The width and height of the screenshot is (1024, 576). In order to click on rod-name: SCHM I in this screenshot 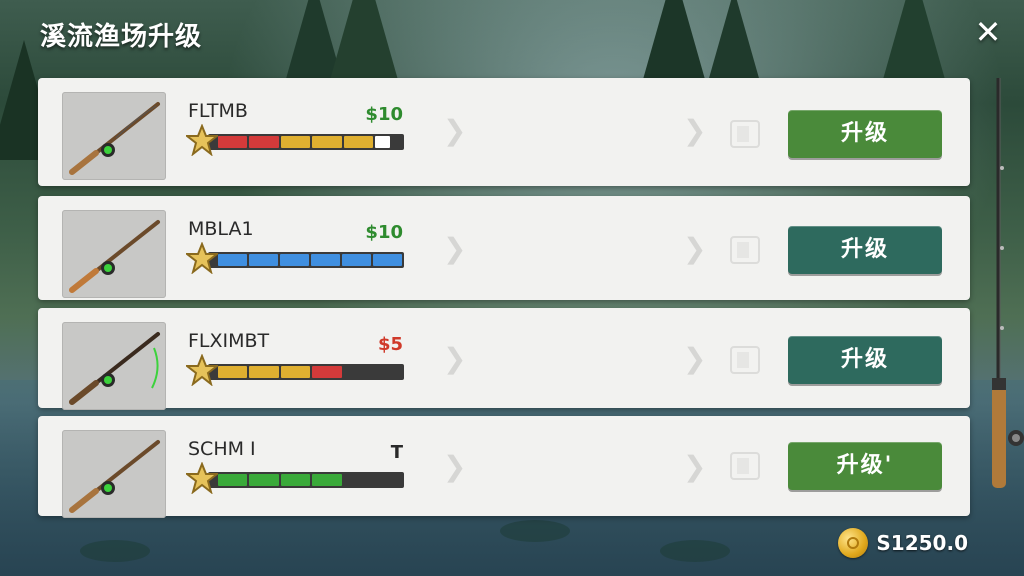, I will do `click(222, 449)`.